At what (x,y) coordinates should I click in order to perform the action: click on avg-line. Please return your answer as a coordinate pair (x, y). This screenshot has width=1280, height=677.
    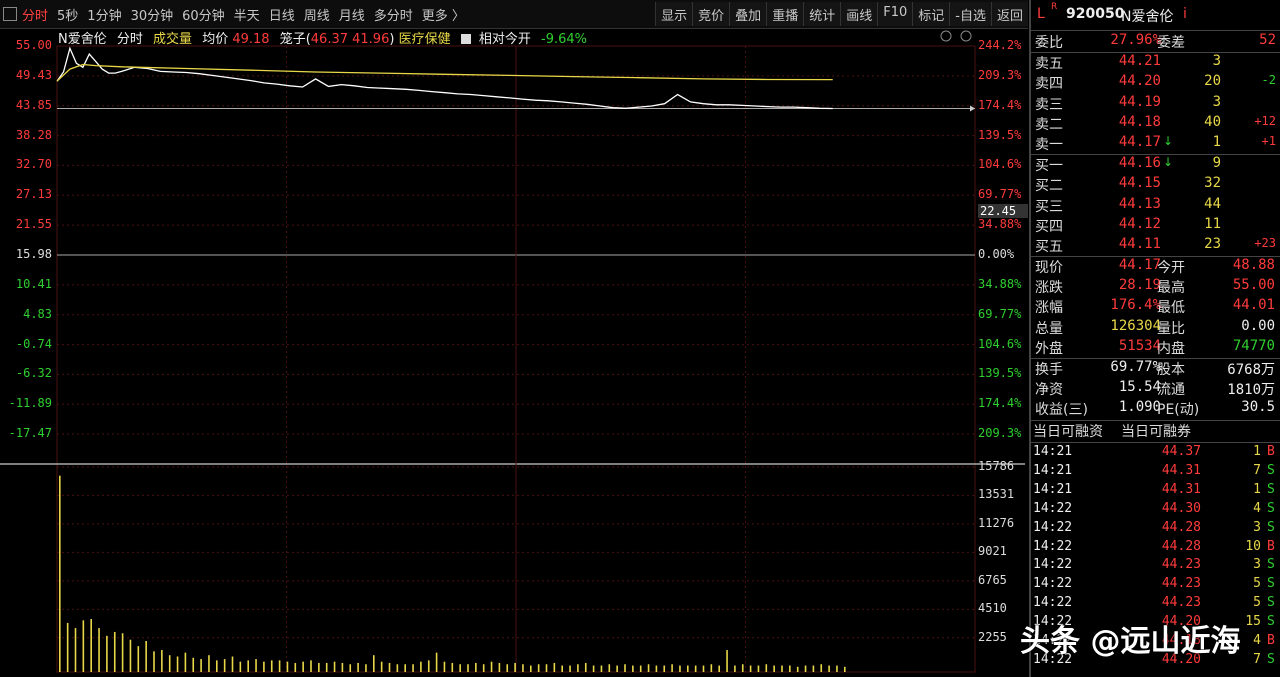
    Looking at the image, I should click on (444, 72).